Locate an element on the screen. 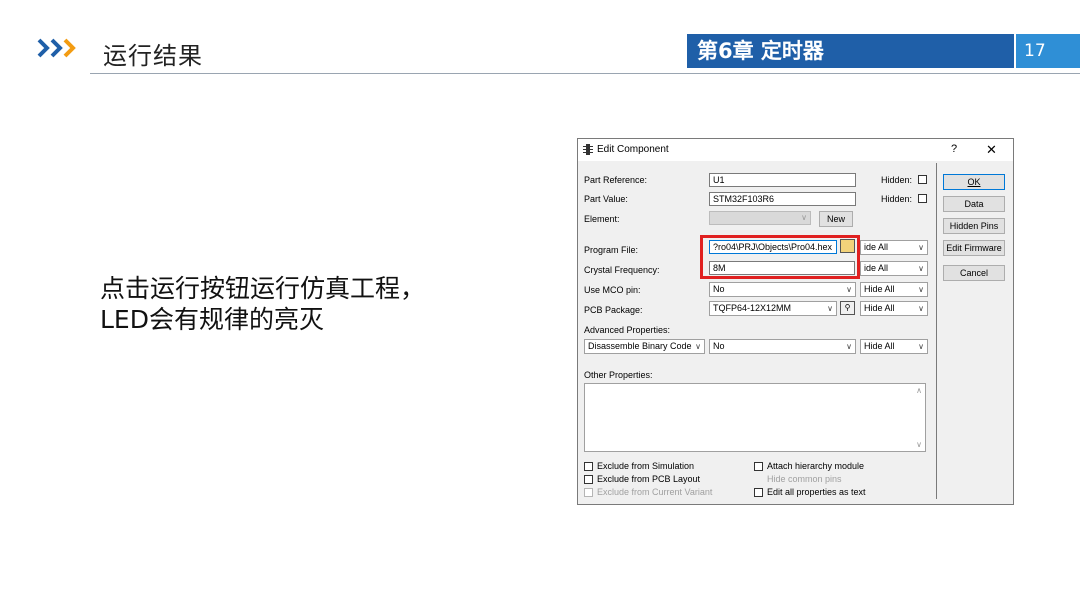 Image resolution: width=1080 pixels, height=608 pixels. attach-hierarchy-label: Attach hierarchy module is located at coordinates (816, 466).